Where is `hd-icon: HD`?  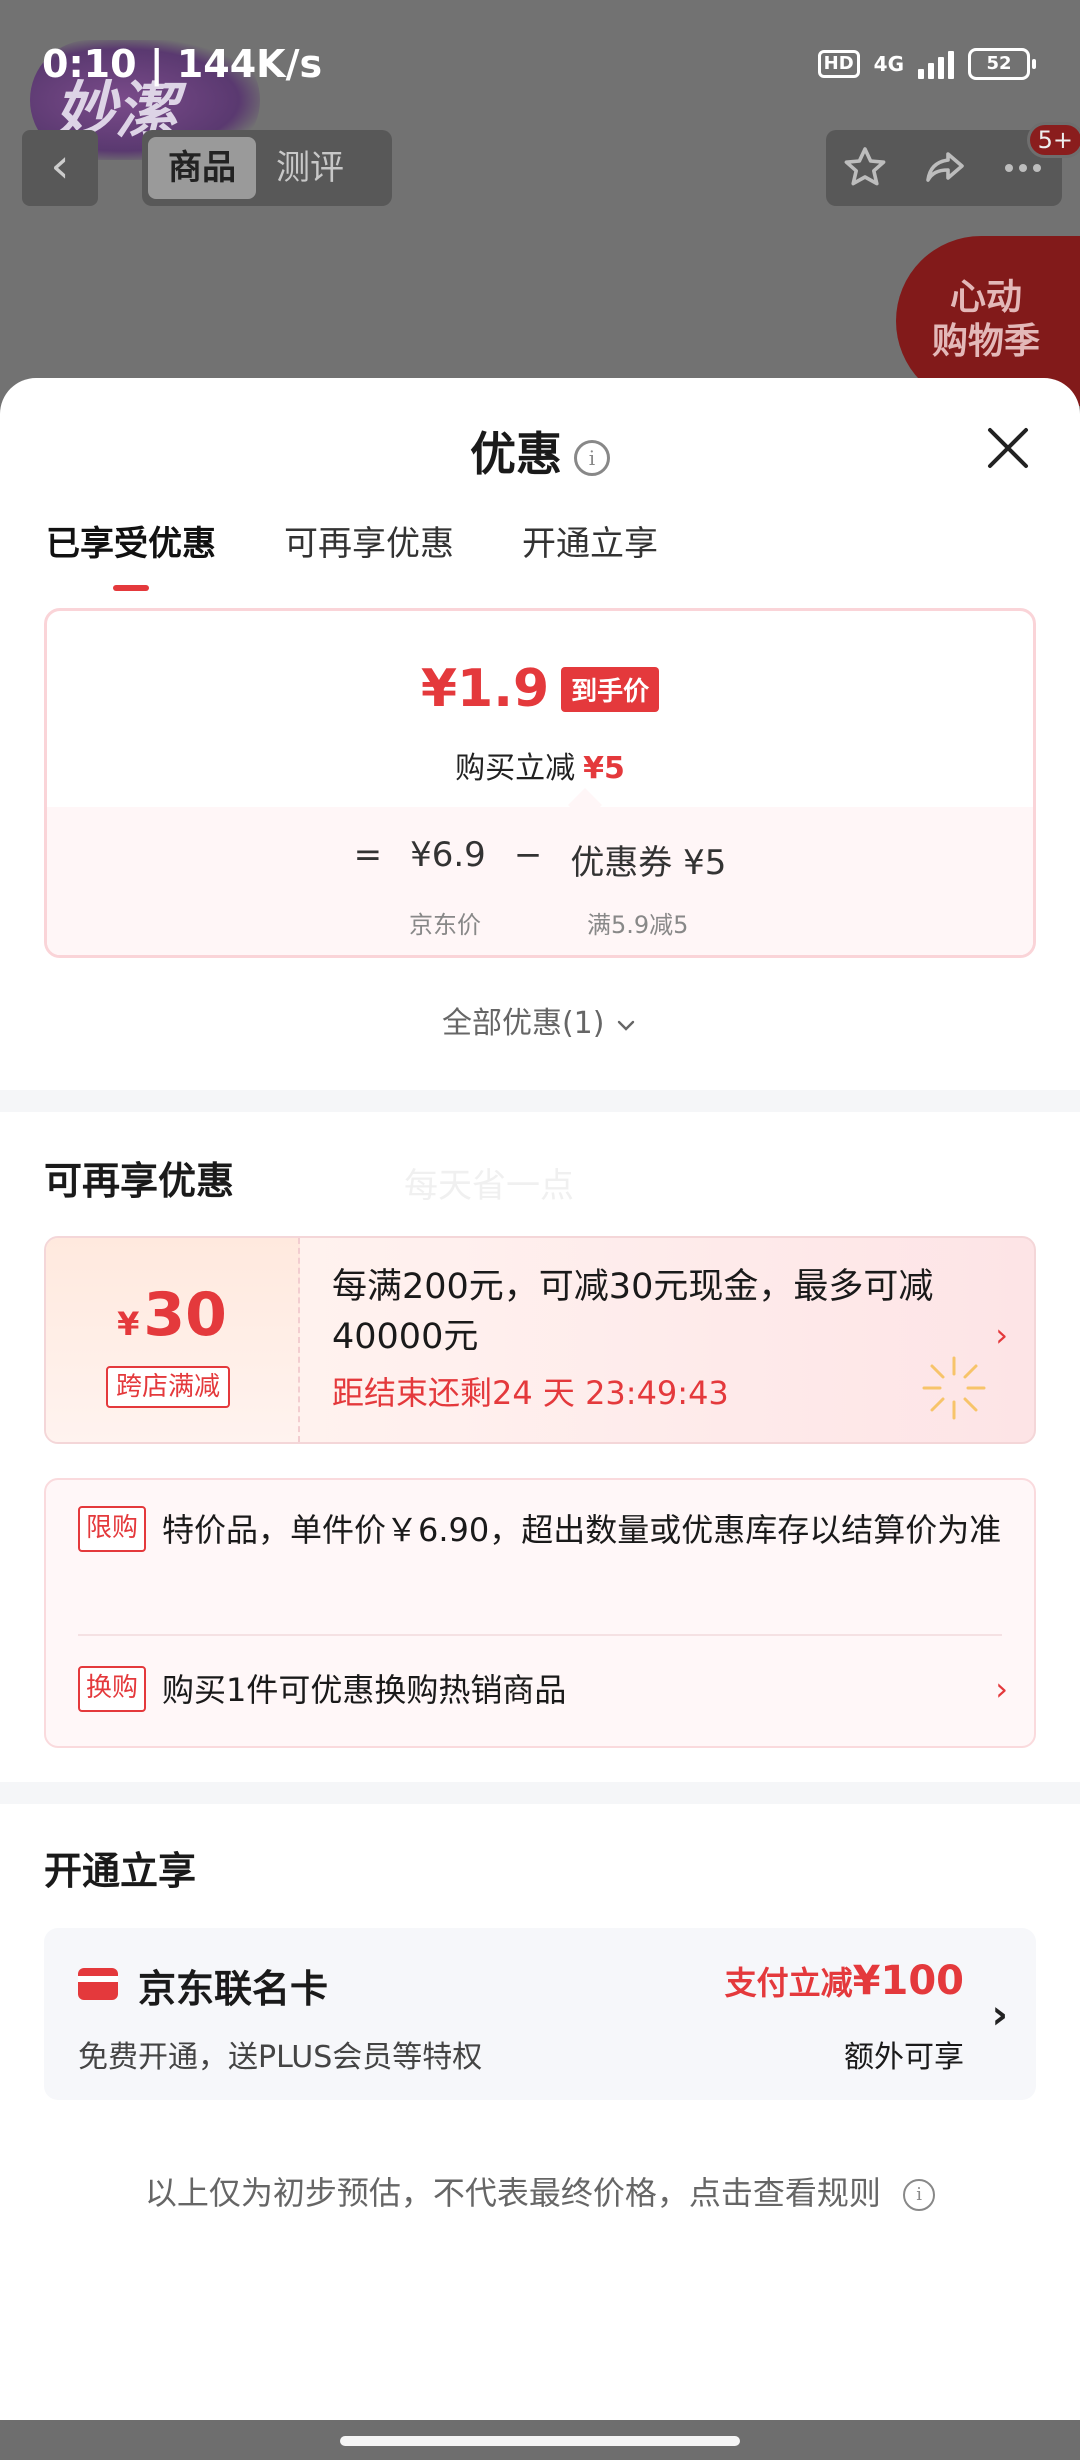
hd-icon: HD is located at coordinates (838, 64).